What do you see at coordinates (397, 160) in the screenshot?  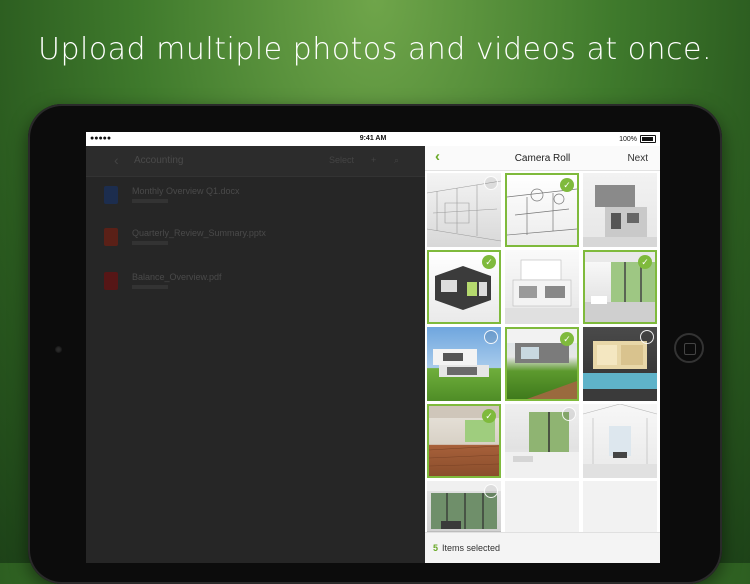 I see `background-search-icon: ⌕` at bounding box center [397, 160].